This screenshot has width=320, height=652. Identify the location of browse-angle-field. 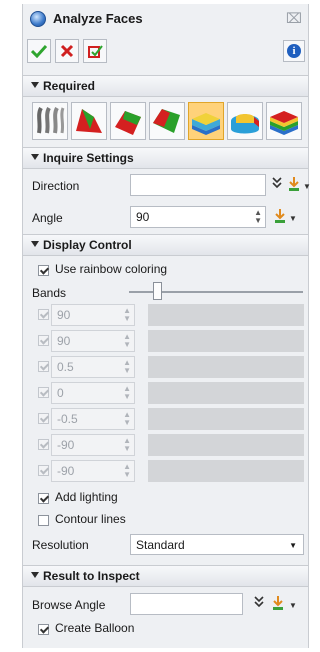
(186, 604).